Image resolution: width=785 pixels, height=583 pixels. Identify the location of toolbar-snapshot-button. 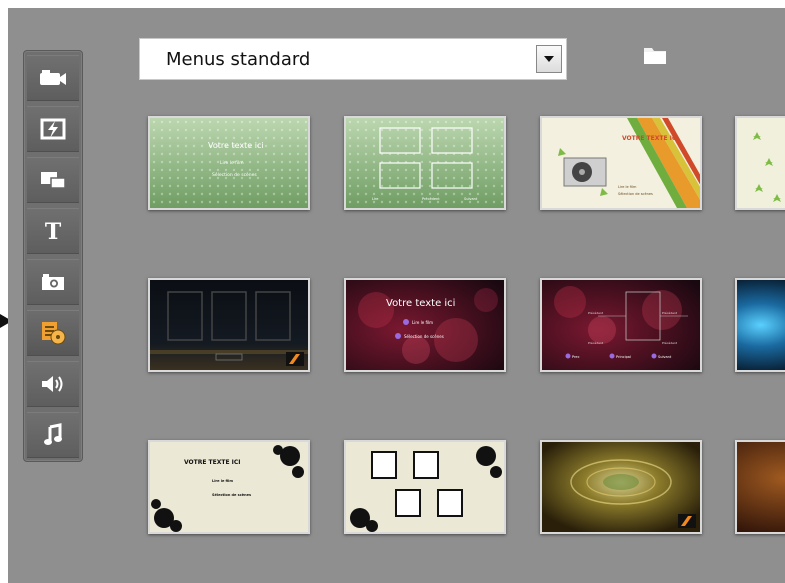
(53, 282).